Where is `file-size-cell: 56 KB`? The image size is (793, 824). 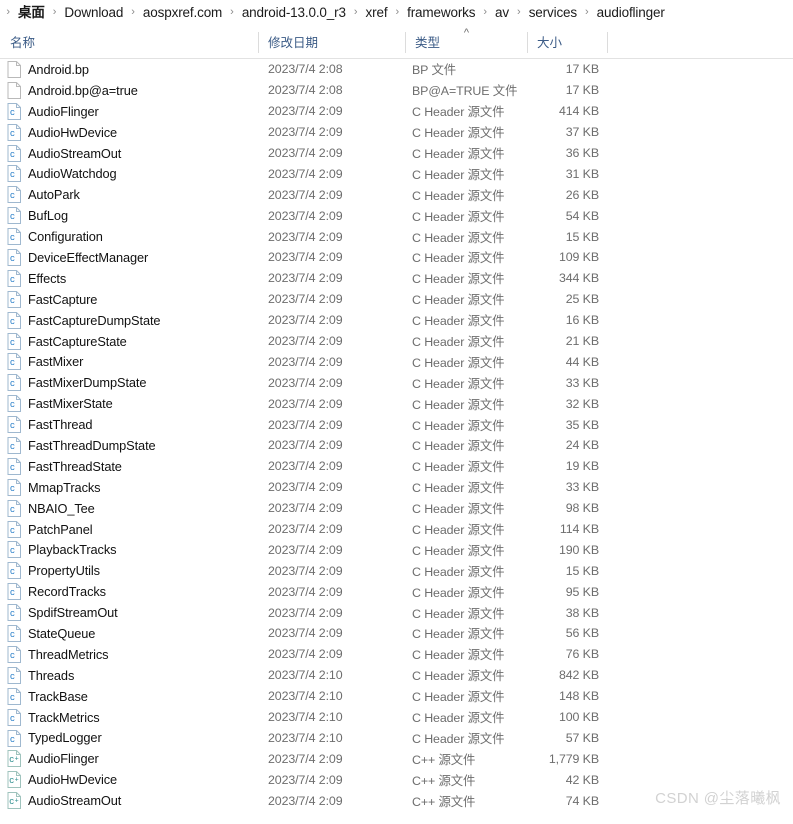 file-size-cell: 56 KB is located at coordinates (582, 633).